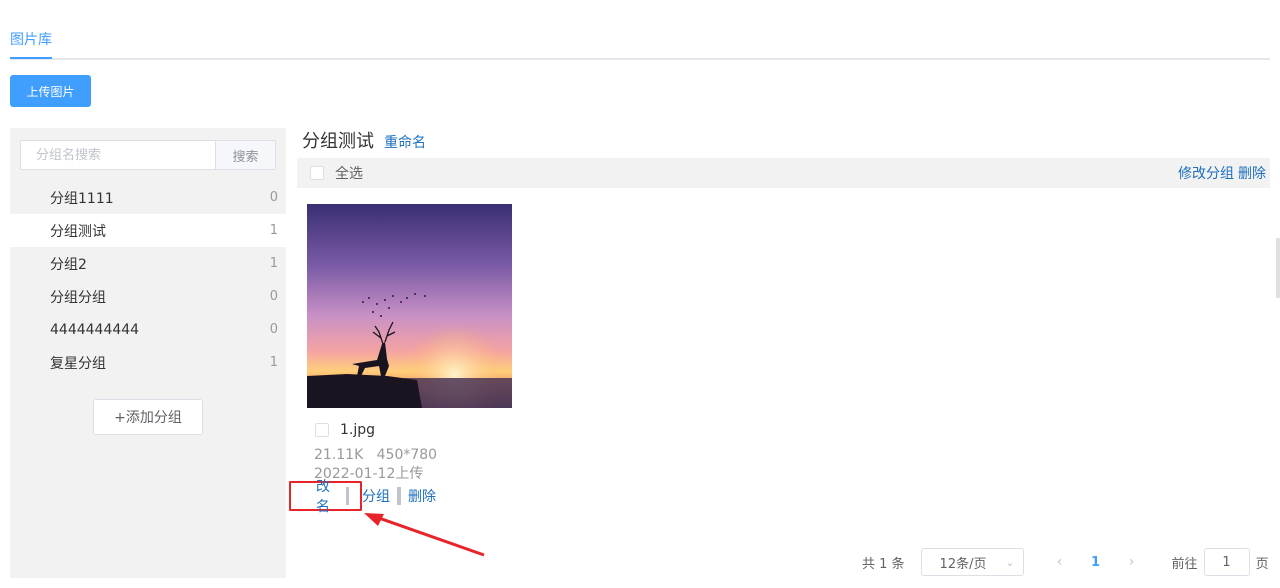 This screenshot has width=1280, height=588. Describe the element at coordinates (1226, 562) in the screenshot. I see `goto-page-input: 1` at that location.